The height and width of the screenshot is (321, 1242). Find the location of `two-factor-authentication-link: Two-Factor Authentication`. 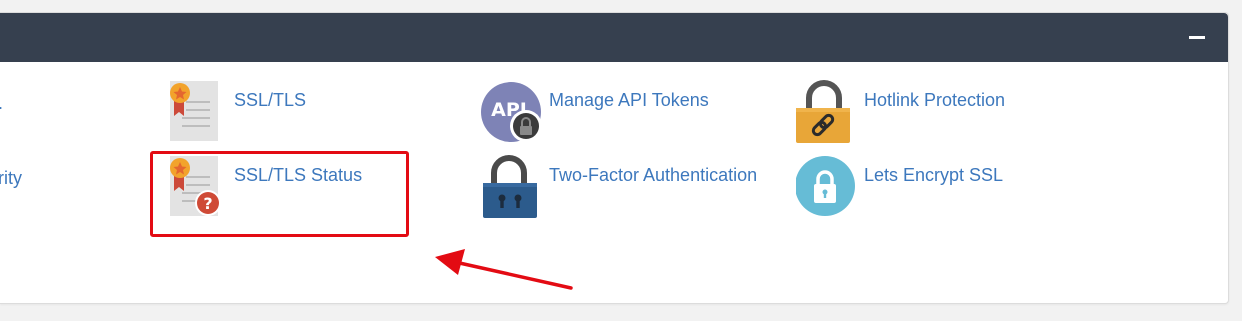

two-factor-authentication-link: Two-Factor Authentication is located at coordinates (631, 187).